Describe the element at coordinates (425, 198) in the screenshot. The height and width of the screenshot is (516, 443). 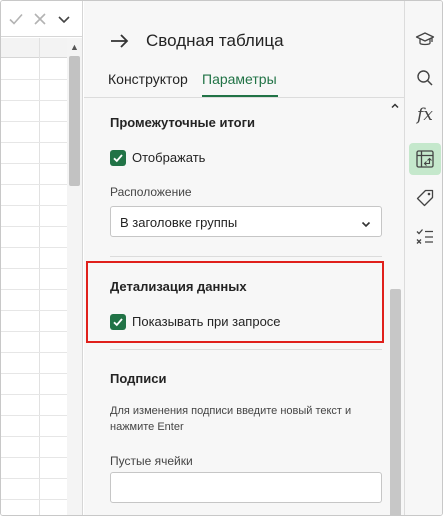
I see `tag-icon` at that location.